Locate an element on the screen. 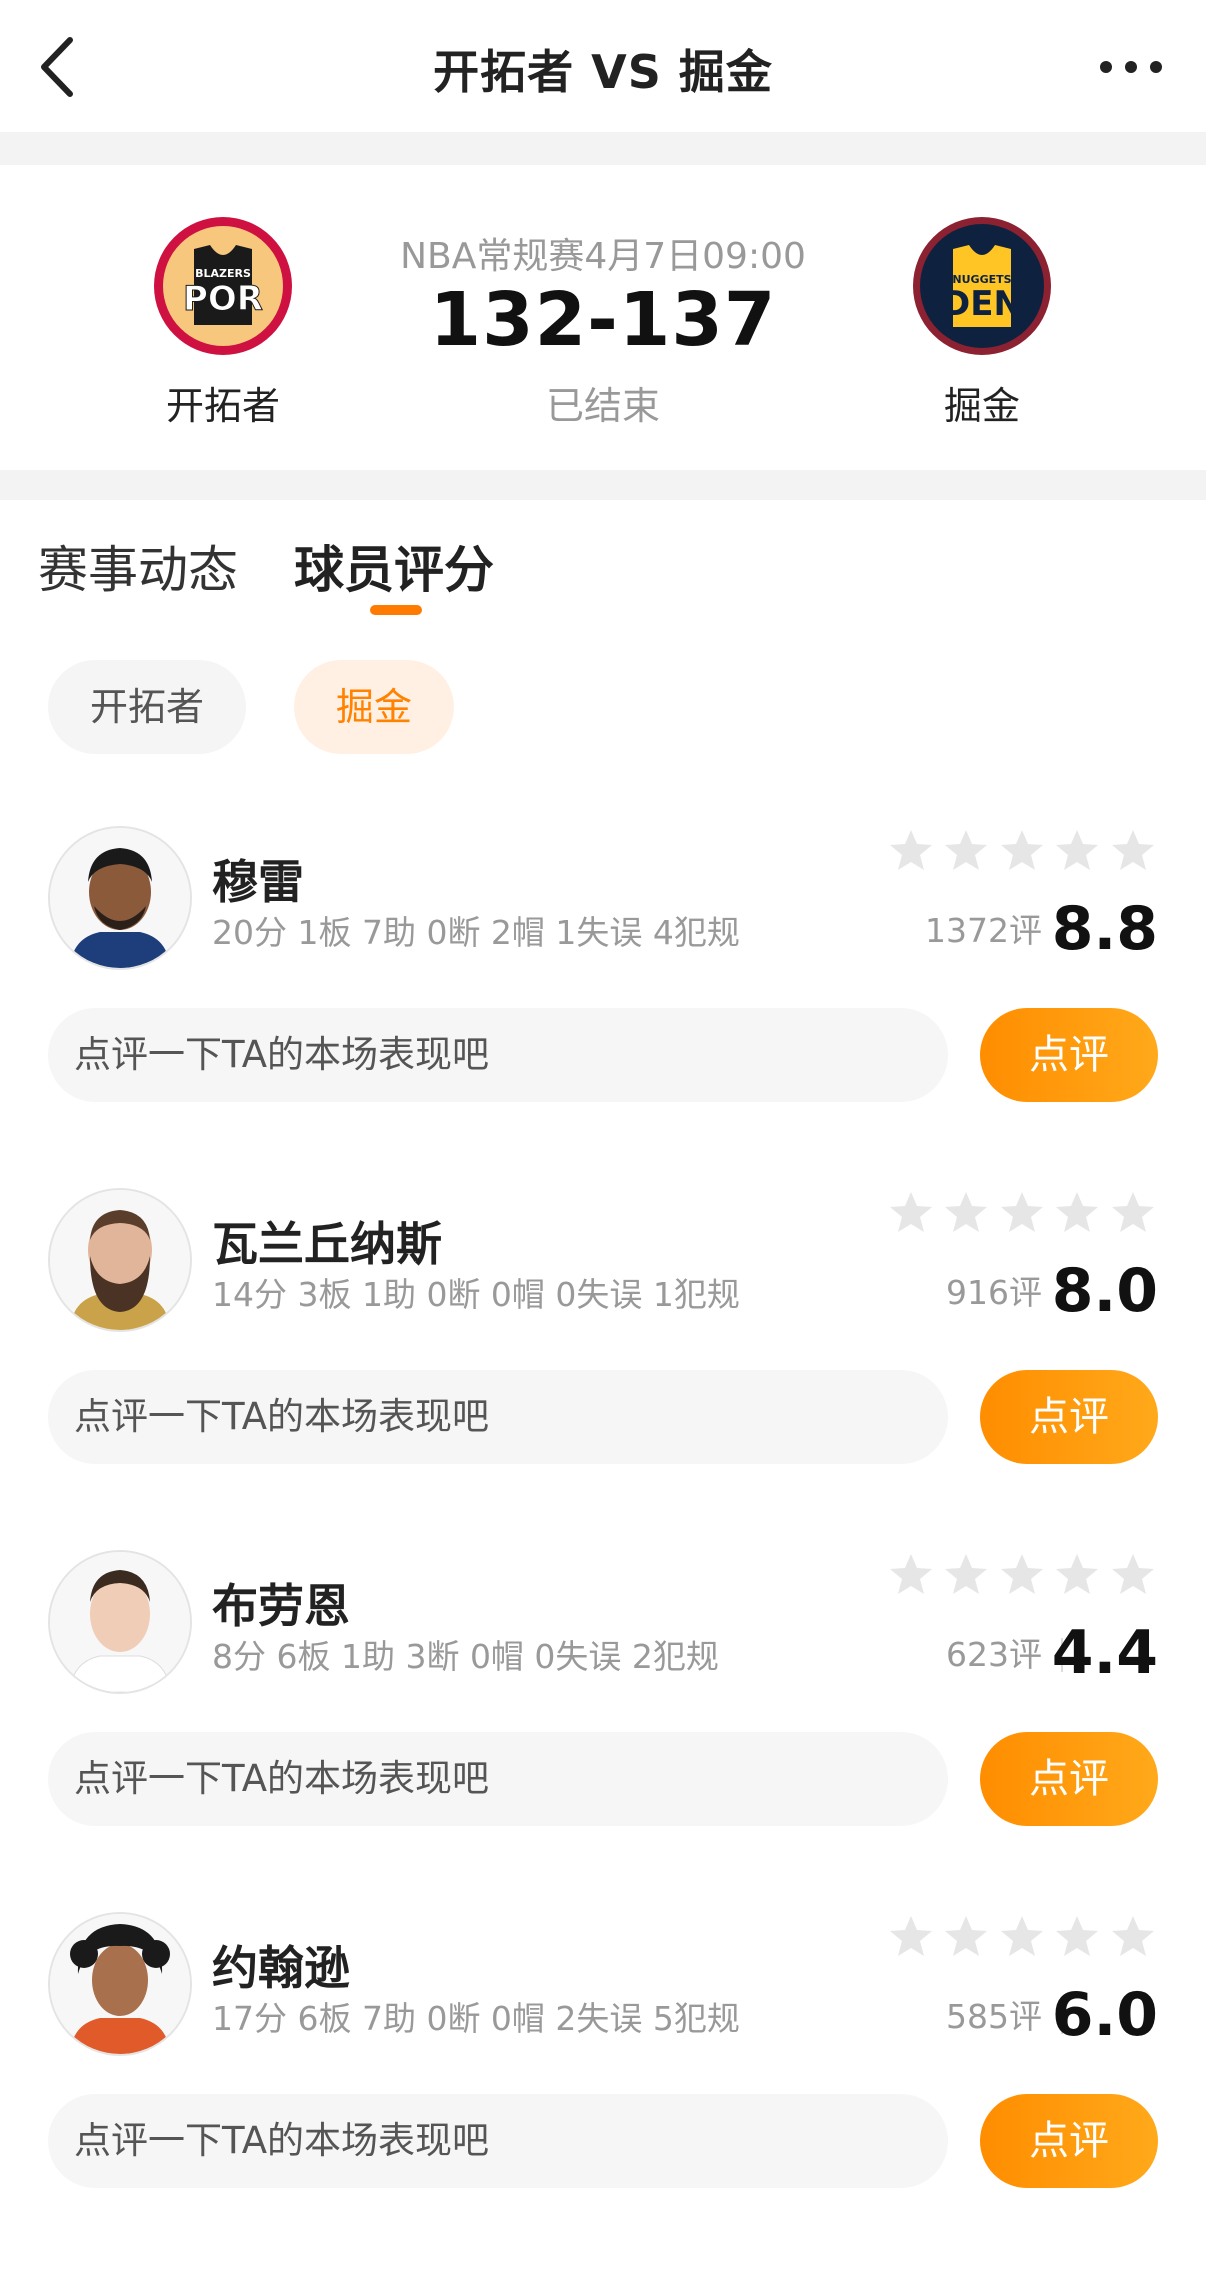 The width and height of the screenshot is (1206, 2272). player-rating: 8.8 is located at coordinates (1104, 929).